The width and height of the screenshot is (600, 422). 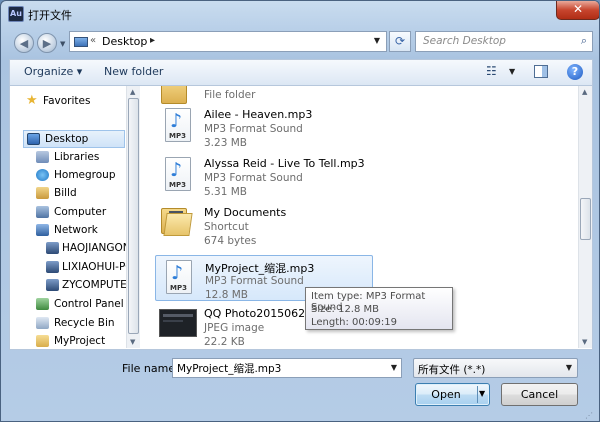 I want to click on file-type: File folder, so click(x=230, y=95).